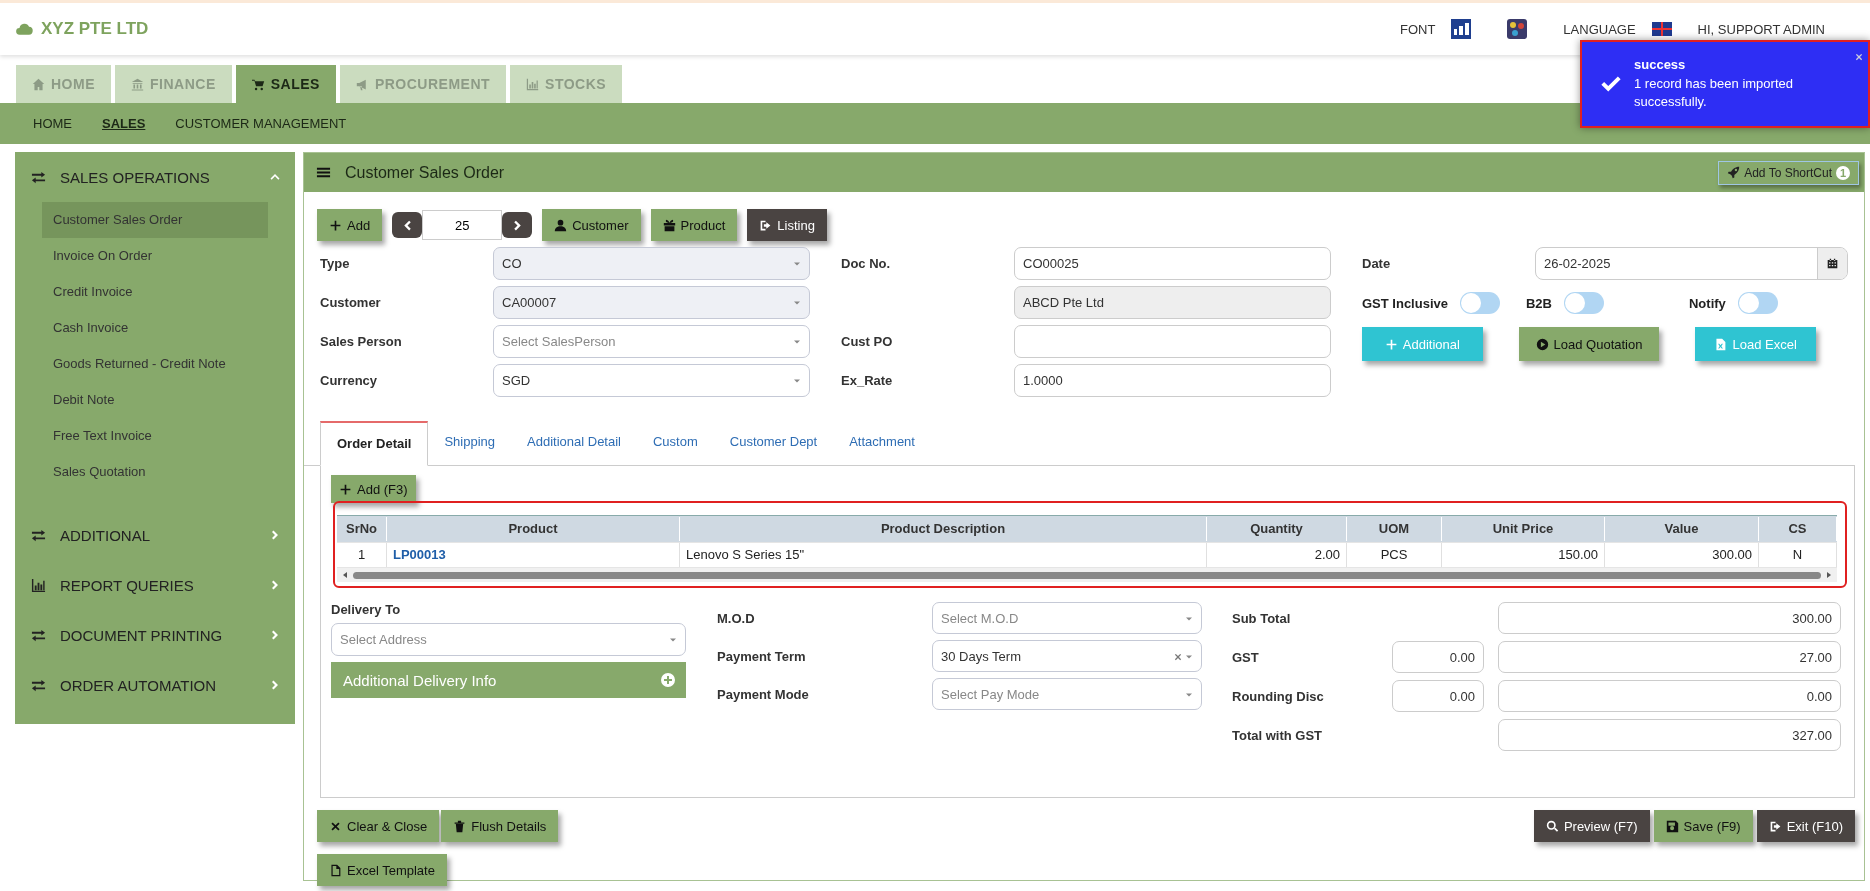 This screenshot has width=1870, height=891. I want to click on detail-tab: Attachment, so click(882, 442).